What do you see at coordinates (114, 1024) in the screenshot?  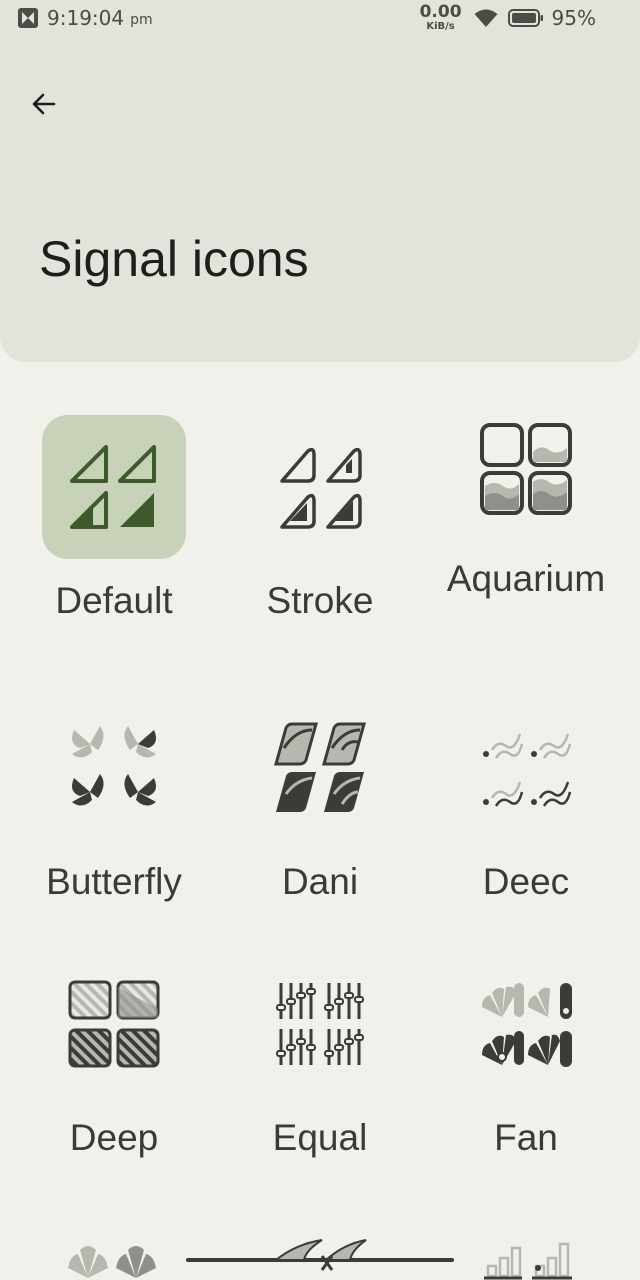 I see `deep-signal-icon` at bounding box center [114, 1024].